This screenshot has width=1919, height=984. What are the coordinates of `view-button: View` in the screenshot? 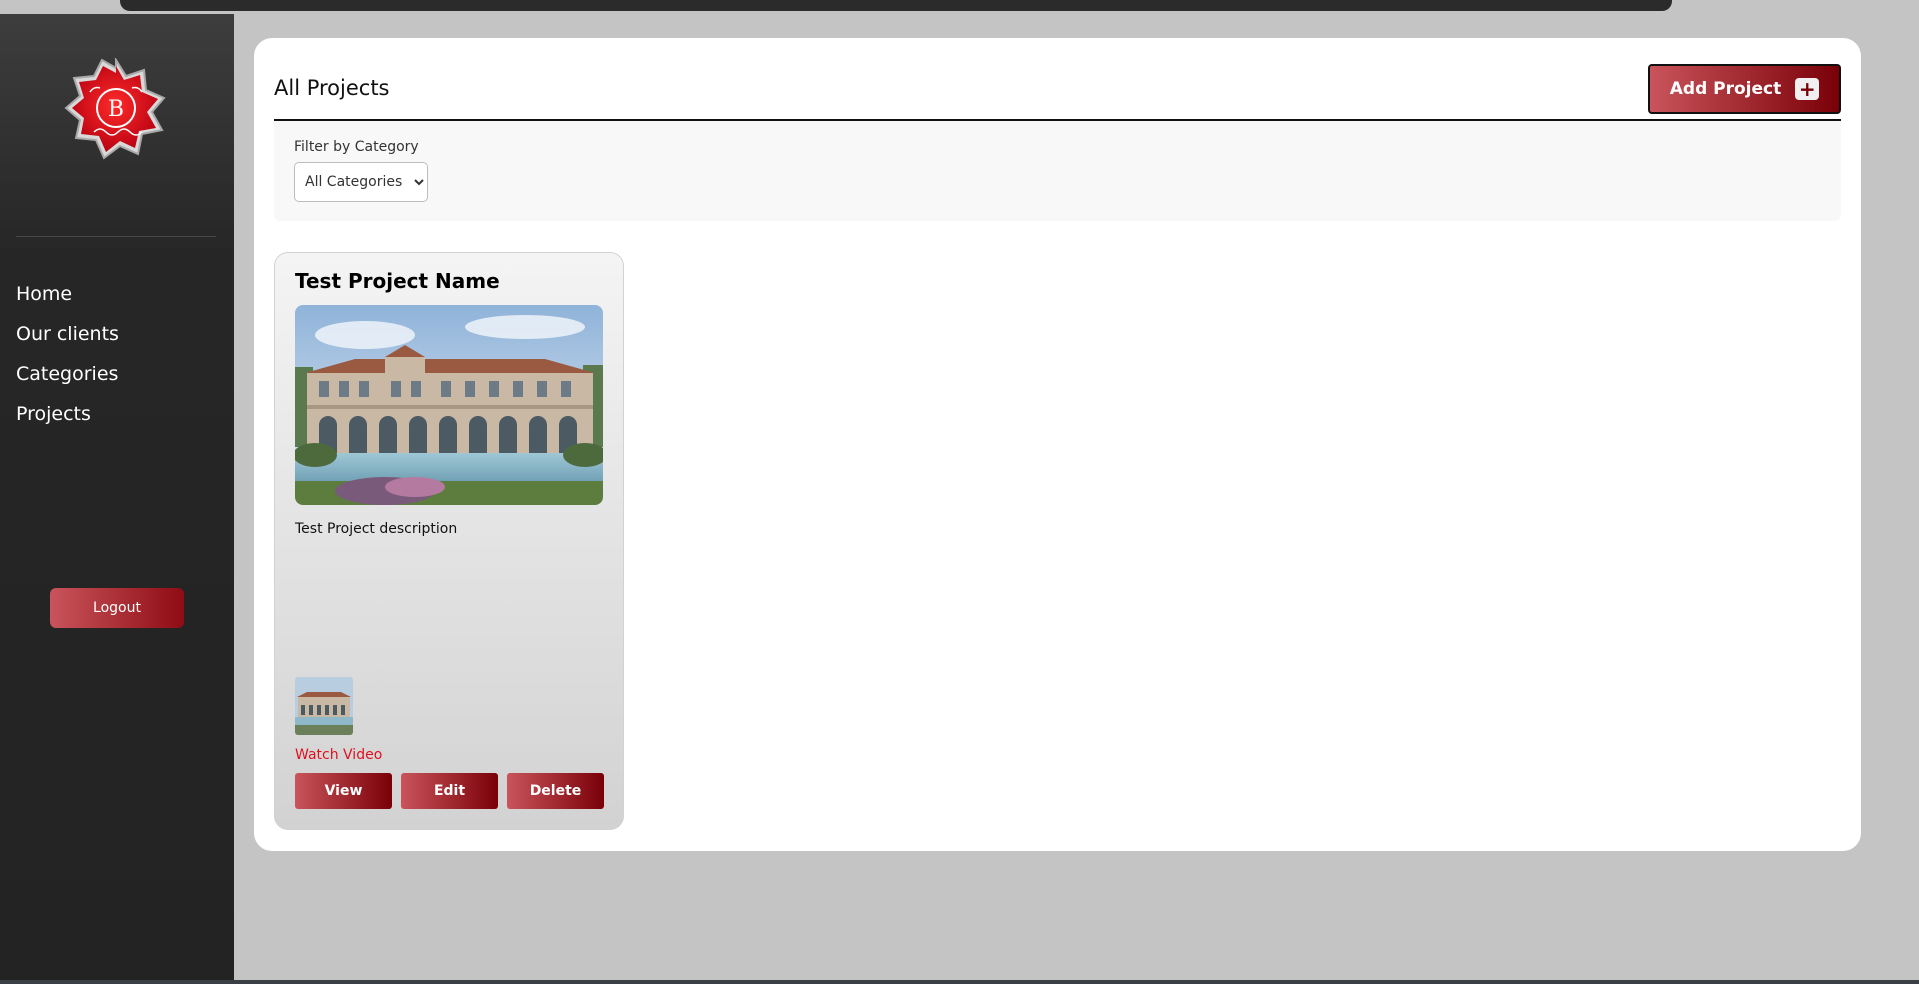 It's located at (343, 791).